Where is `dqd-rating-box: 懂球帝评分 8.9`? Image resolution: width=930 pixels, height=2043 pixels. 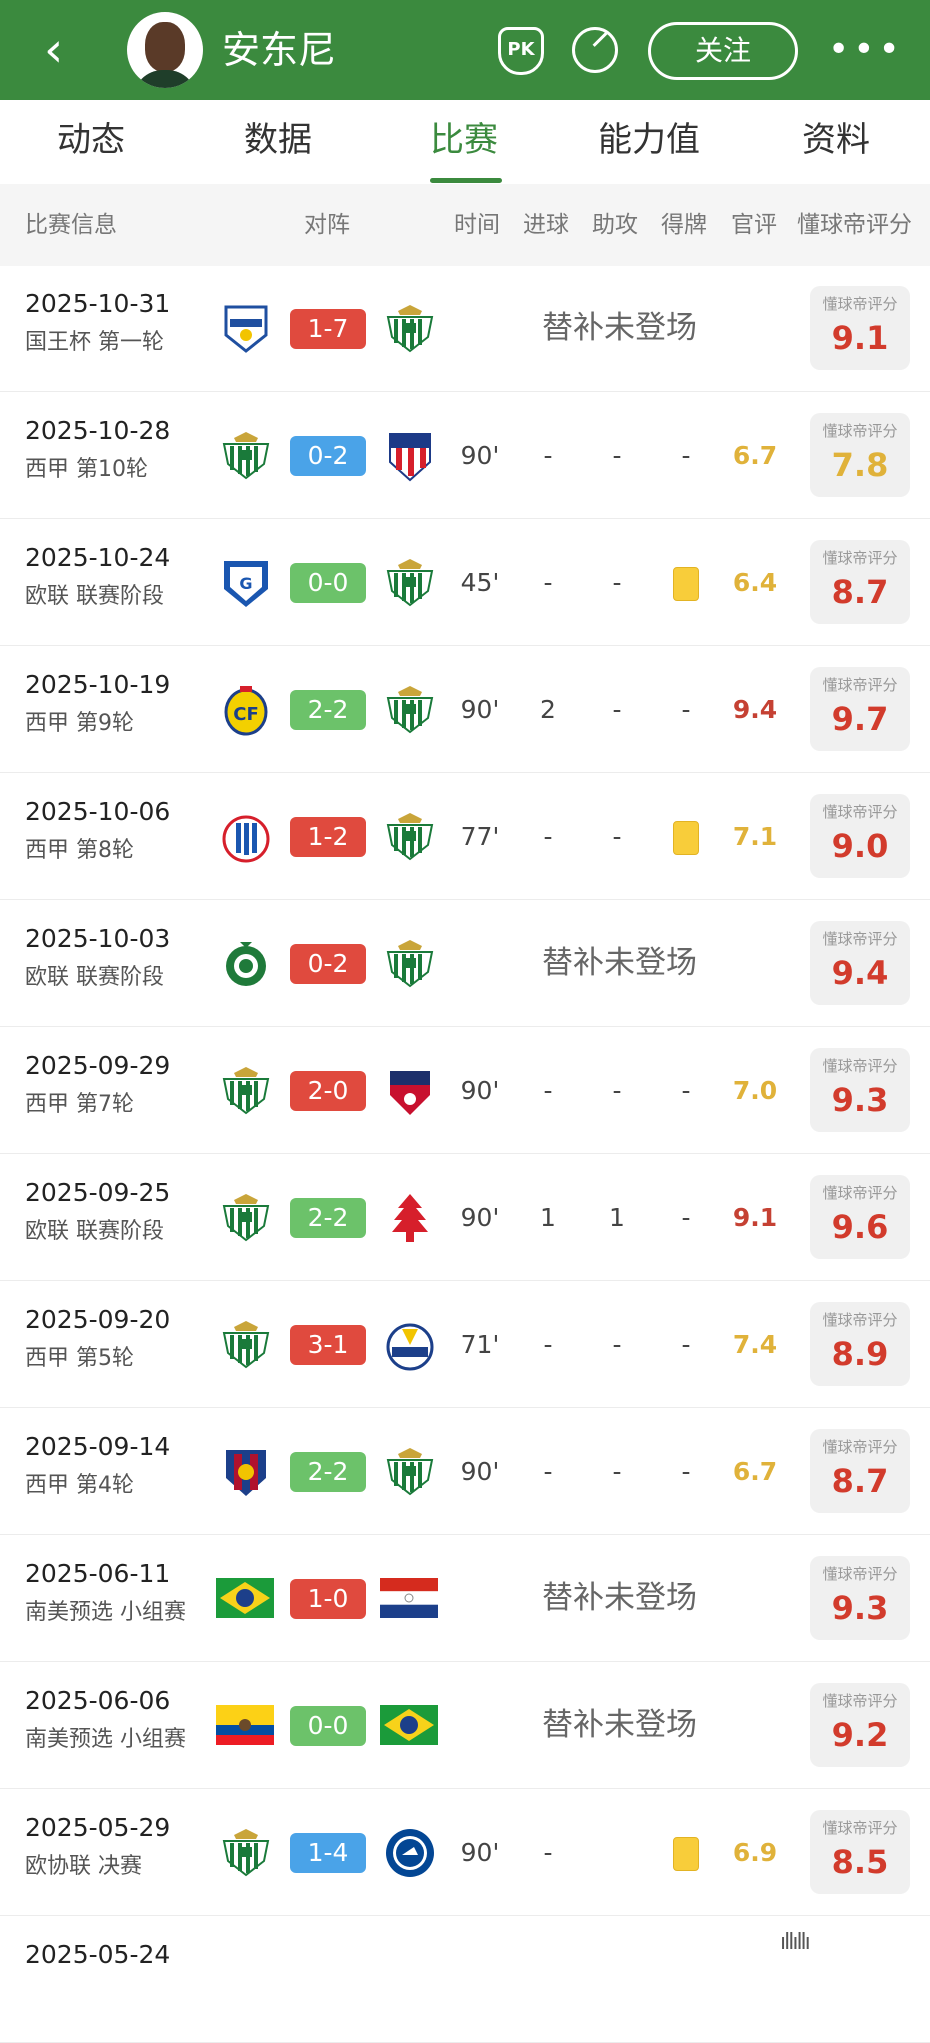
dqd-rating-box: 懂球帝评分 8.9 is located at coordinates (860, 1344).